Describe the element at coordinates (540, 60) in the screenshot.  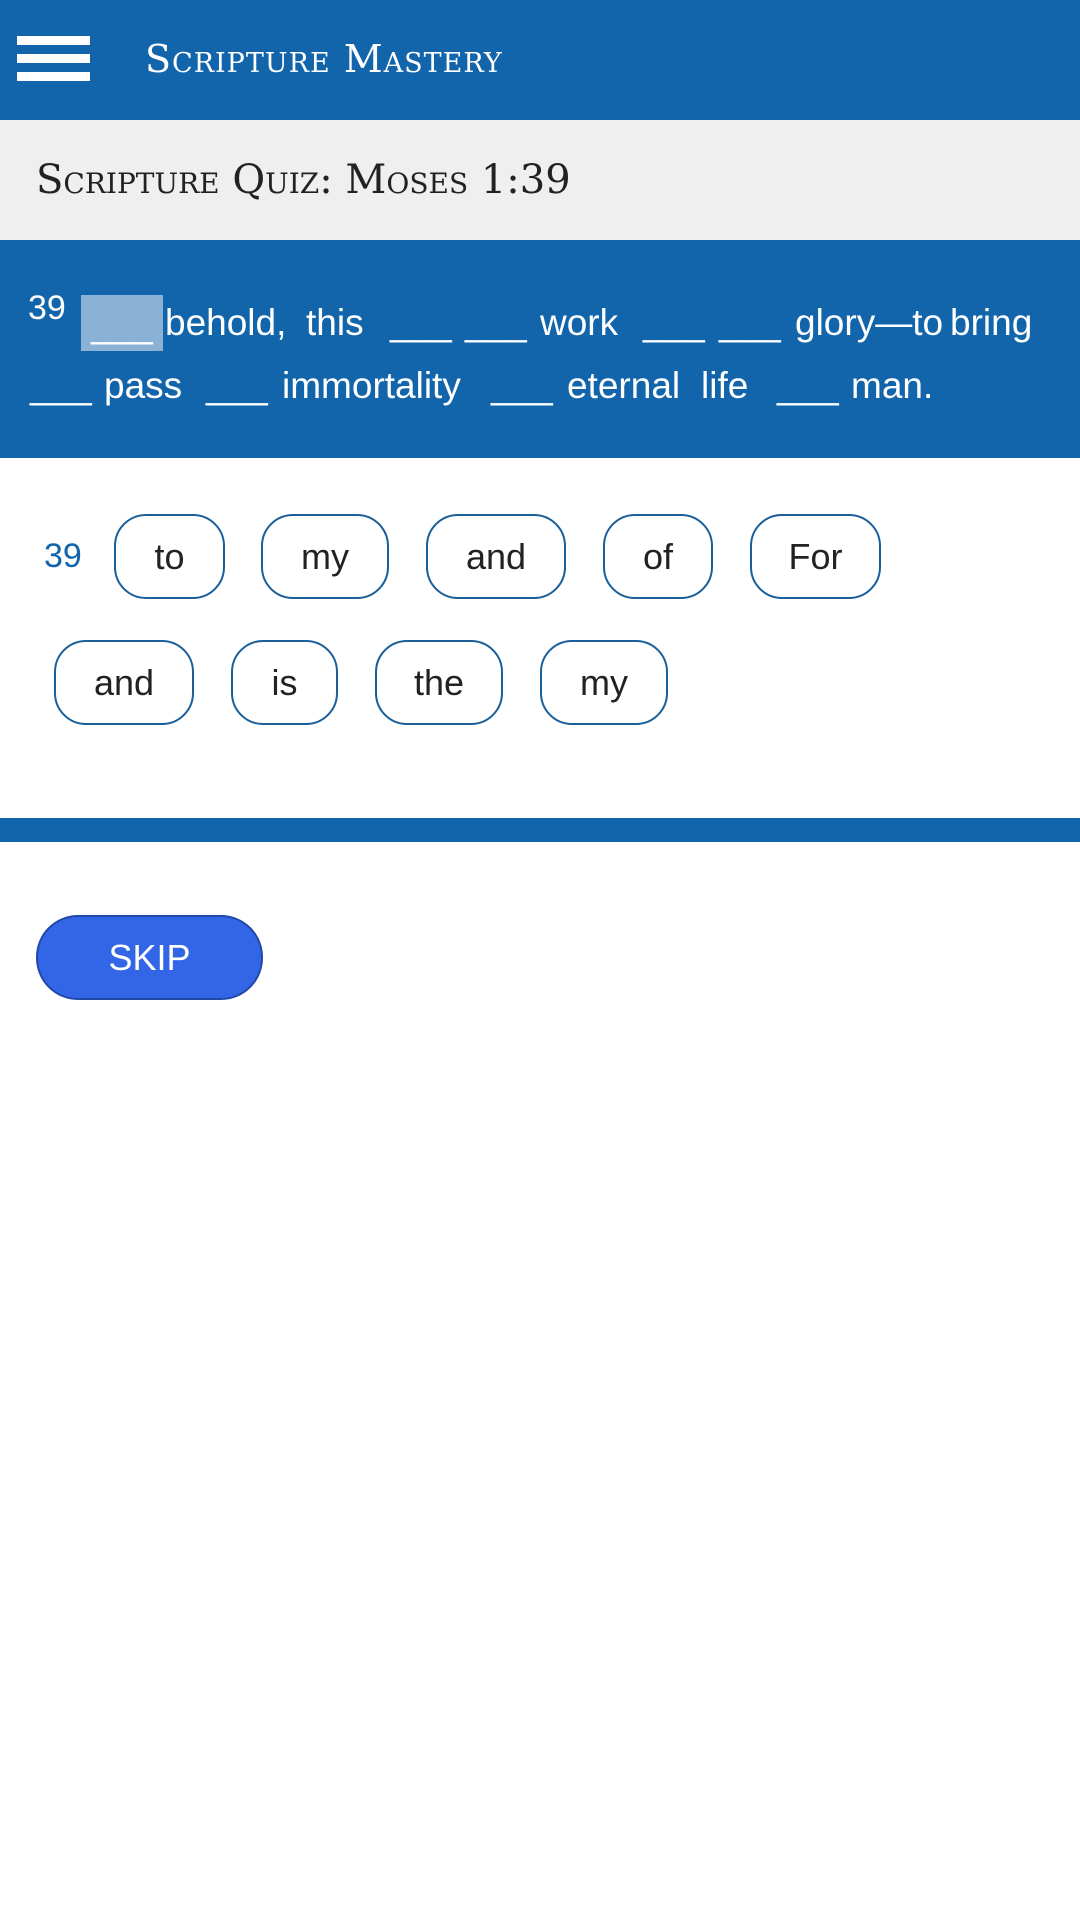
I see `app-header: Scripture Mastery` at that location.